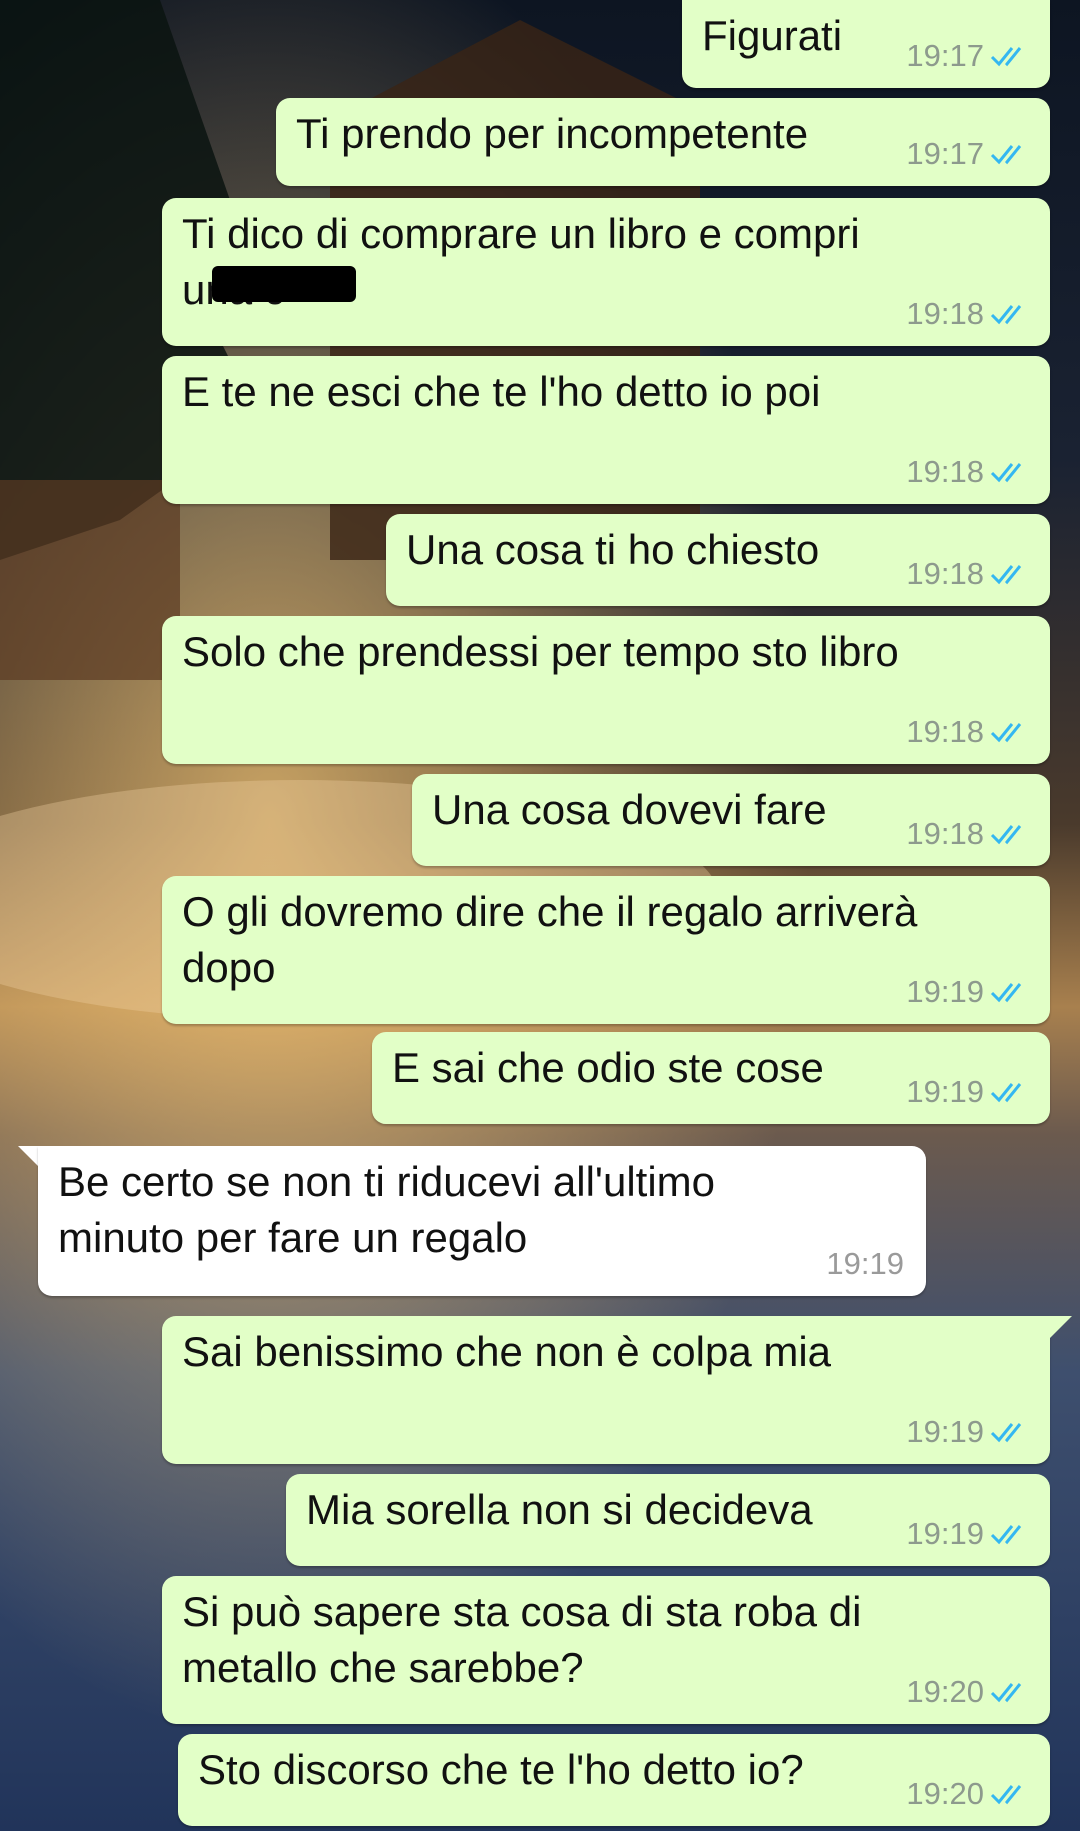 The image size is (1080, 1831). What do you see at coordinates (284, 284) in the screenshot?
I see `redaction-mark` at bounding box center [284, 284].